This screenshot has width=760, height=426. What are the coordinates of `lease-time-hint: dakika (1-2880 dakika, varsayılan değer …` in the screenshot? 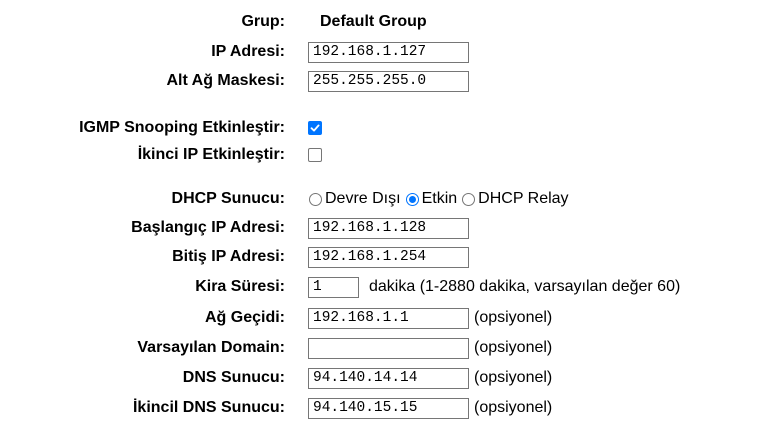 It's located at (525, 286).